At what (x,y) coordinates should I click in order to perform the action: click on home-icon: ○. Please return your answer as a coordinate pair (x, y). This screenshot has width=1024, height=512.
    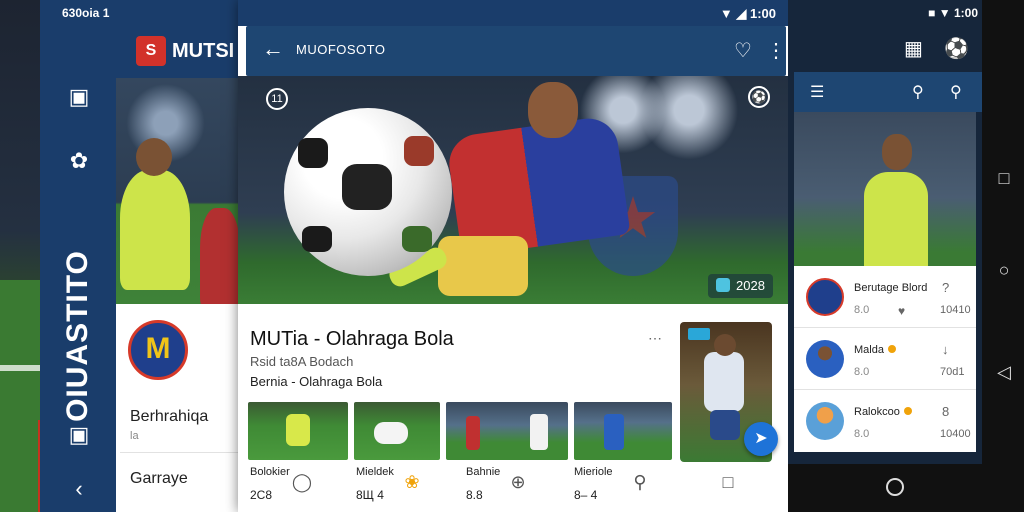
    Looking at the image, I should click on (1004, 270).